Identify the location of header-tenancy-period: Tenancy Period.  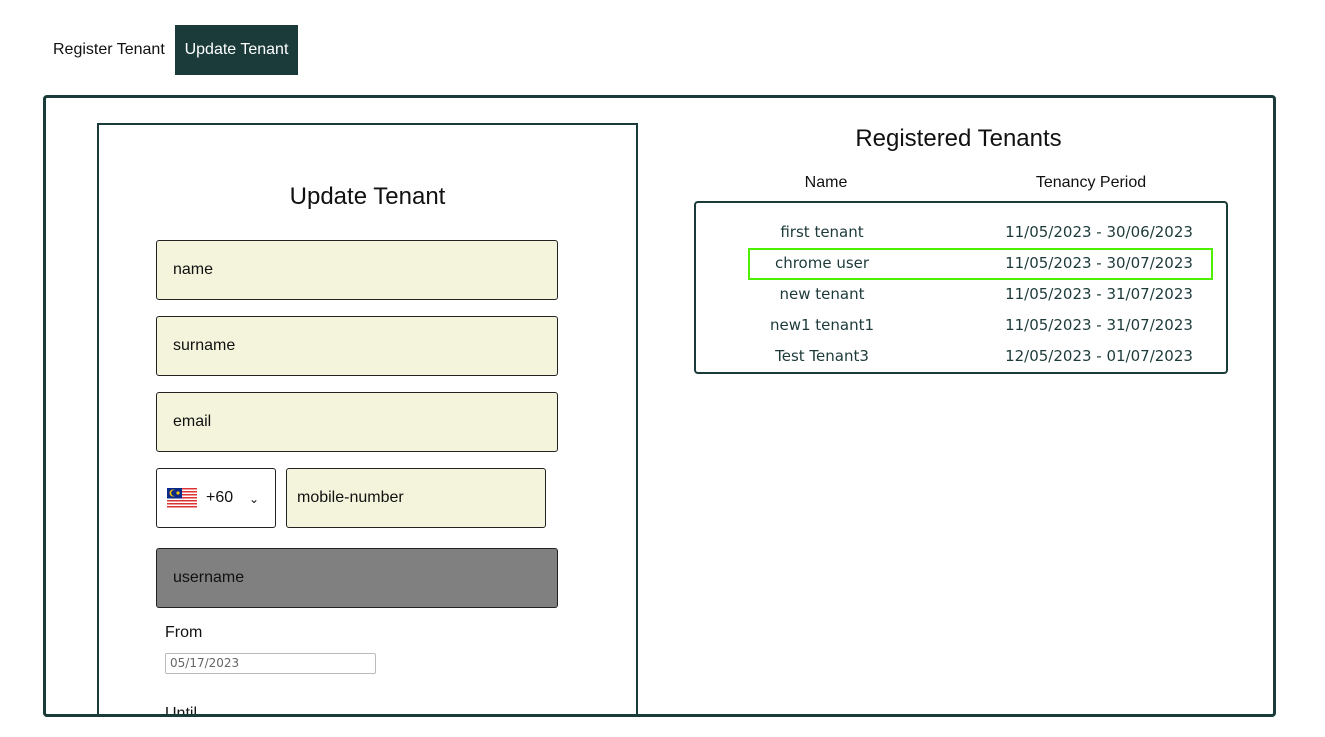
(1091, 182).